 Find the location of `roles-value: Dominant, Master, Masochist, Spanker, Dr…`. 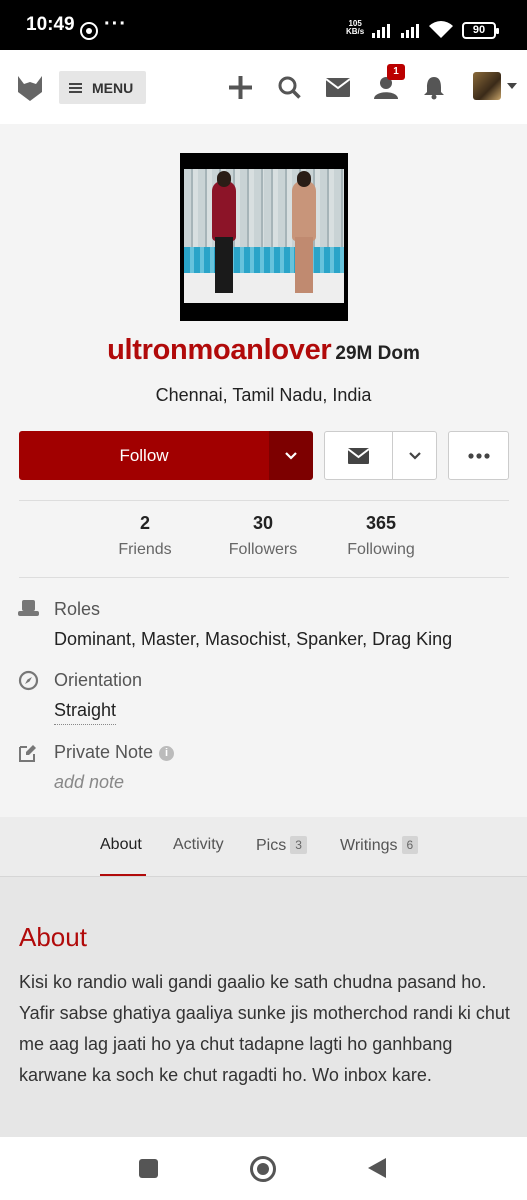

roles-value: Dominant, Master, Masochist, Spanker, Dr… is located at coordinates (253, 639).